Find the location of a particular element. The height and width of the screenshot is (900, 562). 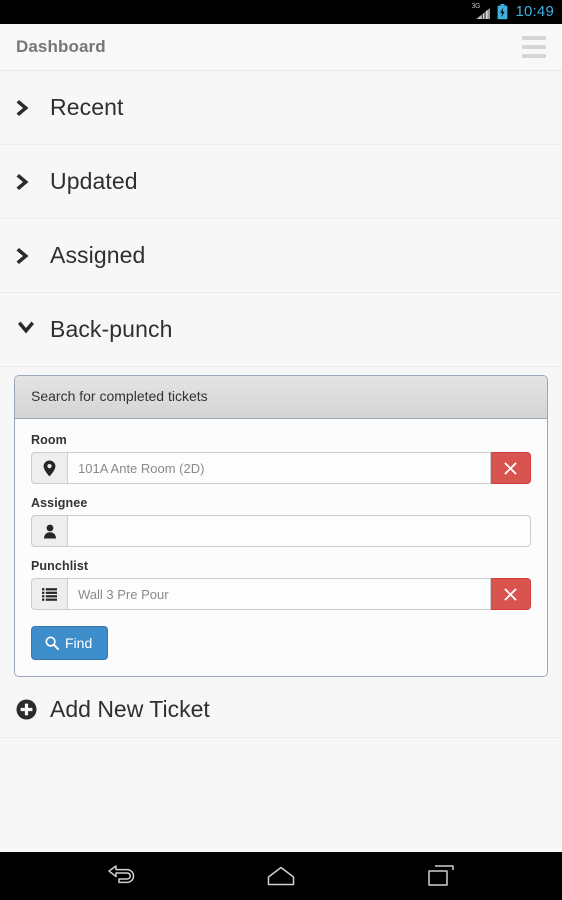

home-icon is located at coordinates (281, 876).